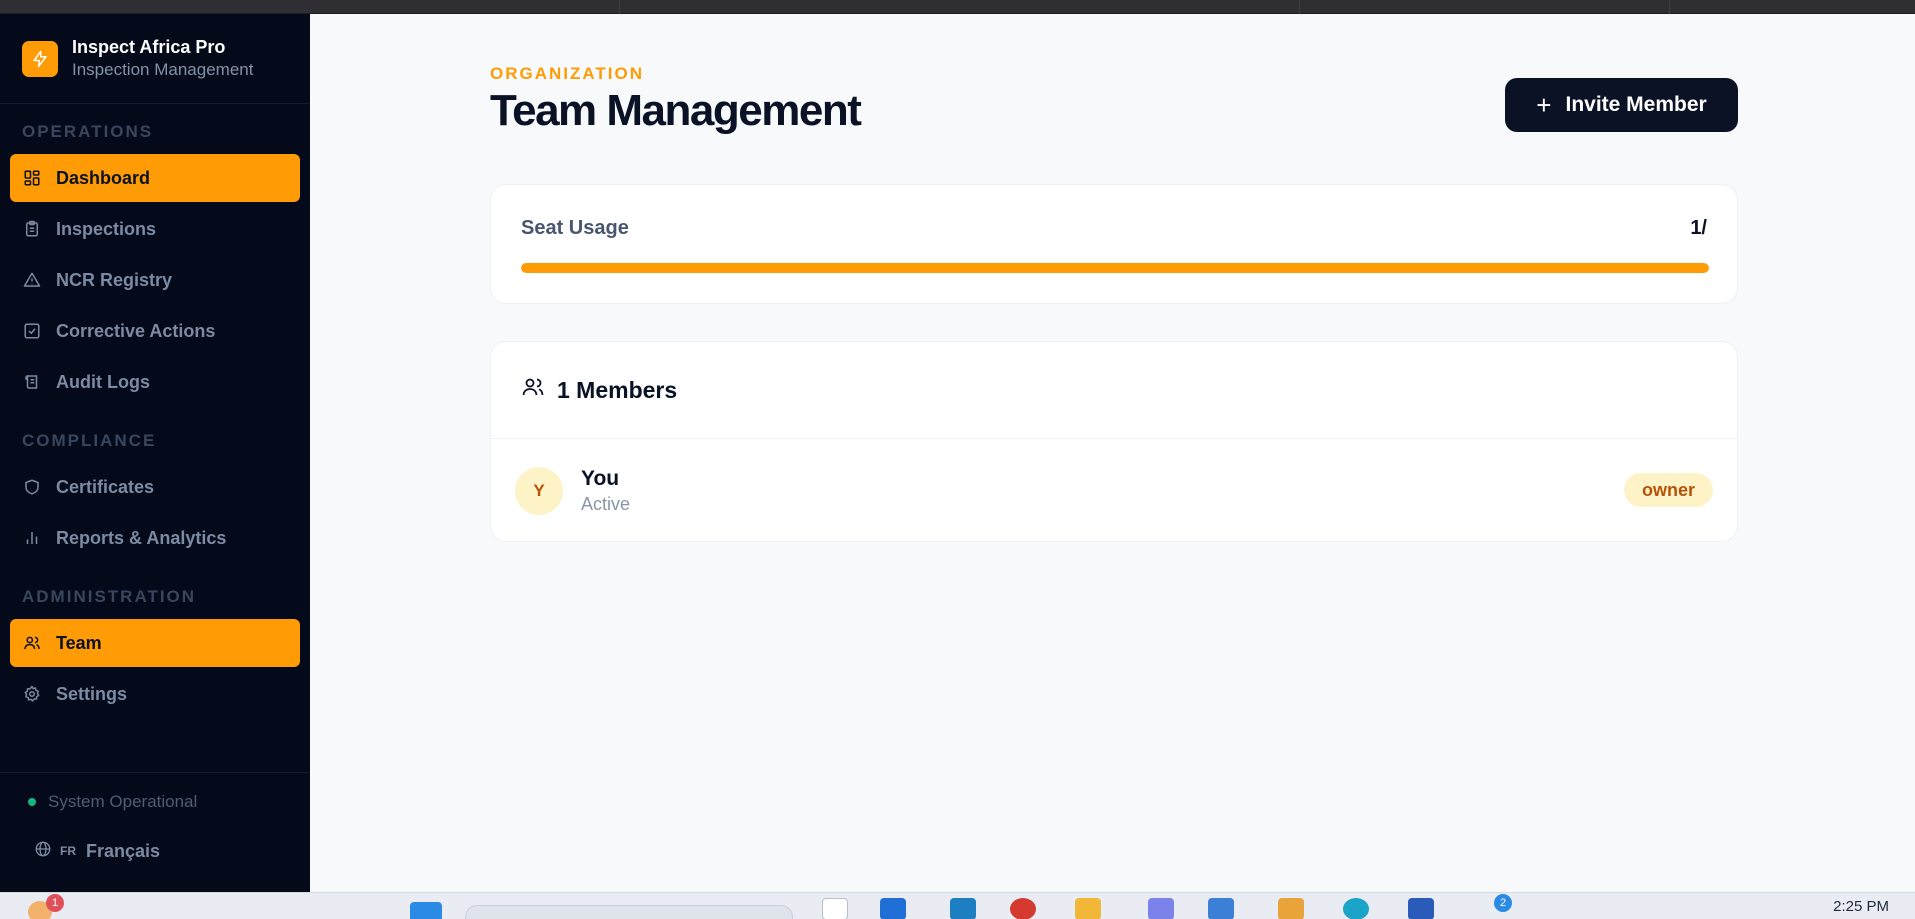 Image resolution: width=1915 pixels, height=919 pixels. I want to click on avatar: Y, so click(539, 490).